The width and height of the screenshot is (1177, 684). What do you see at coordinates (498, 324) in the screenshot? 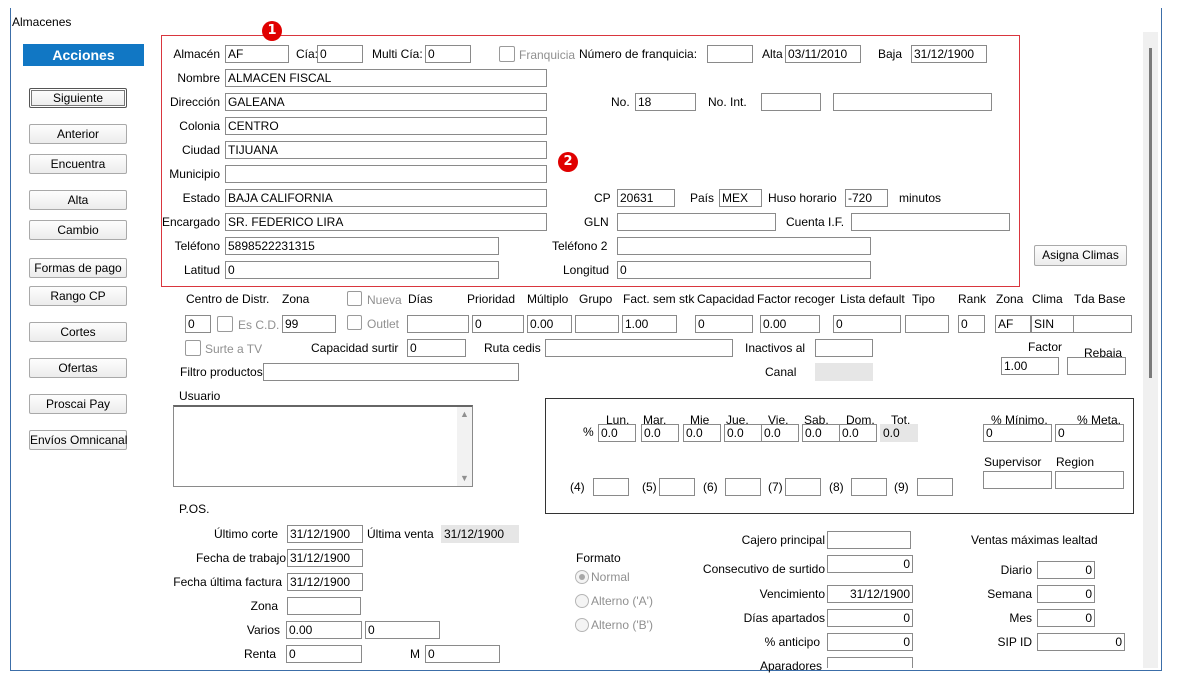
I see `prioridad-input: 0` at bounding box center [498, 324].